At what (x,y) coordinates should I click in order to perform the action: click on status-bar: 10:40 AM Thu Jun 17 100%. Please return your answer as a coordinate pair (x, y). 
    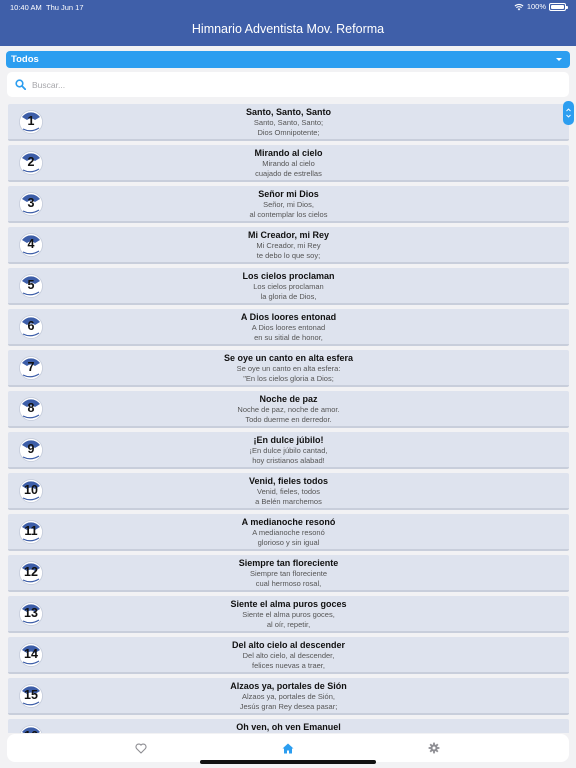
    Looking at the image, I should click on (288, 8).